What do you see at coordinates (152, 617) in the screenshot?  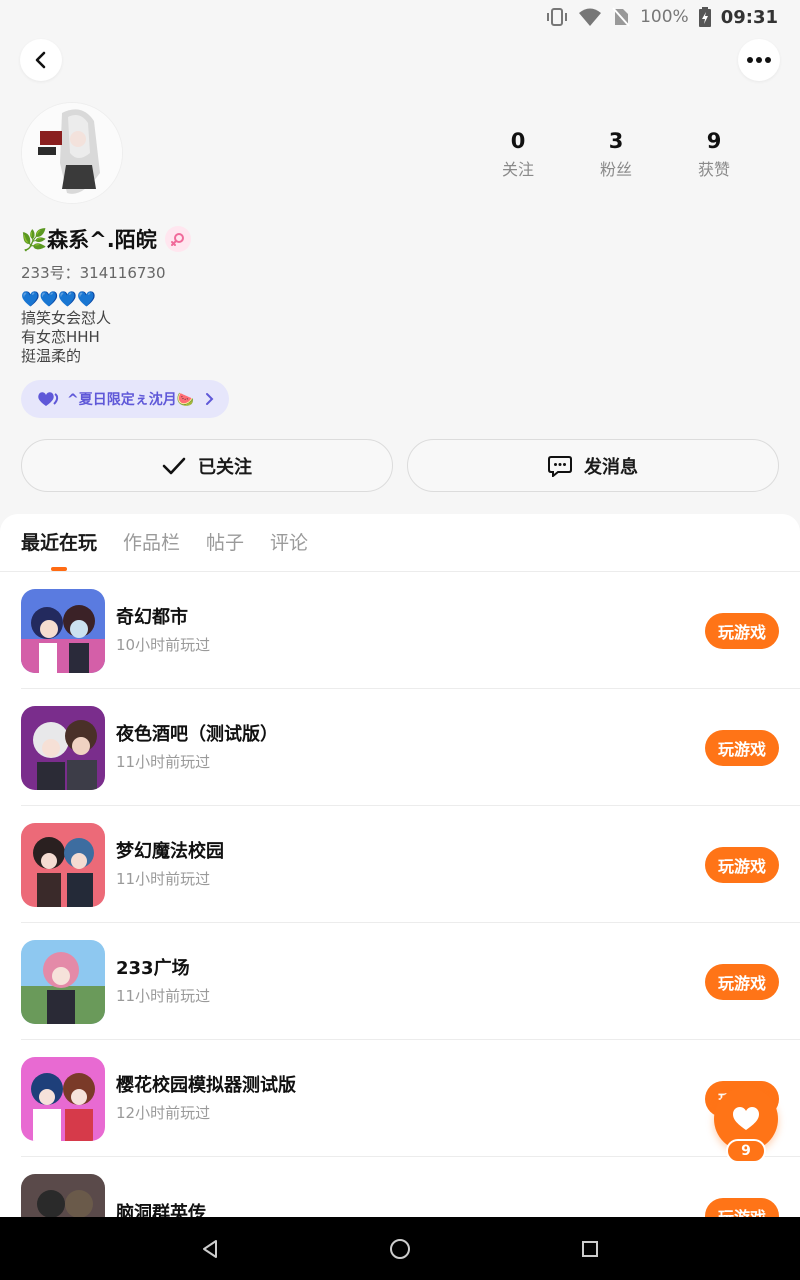 I see `game-name: 奇幻都市` at bounding box center [152, 617].